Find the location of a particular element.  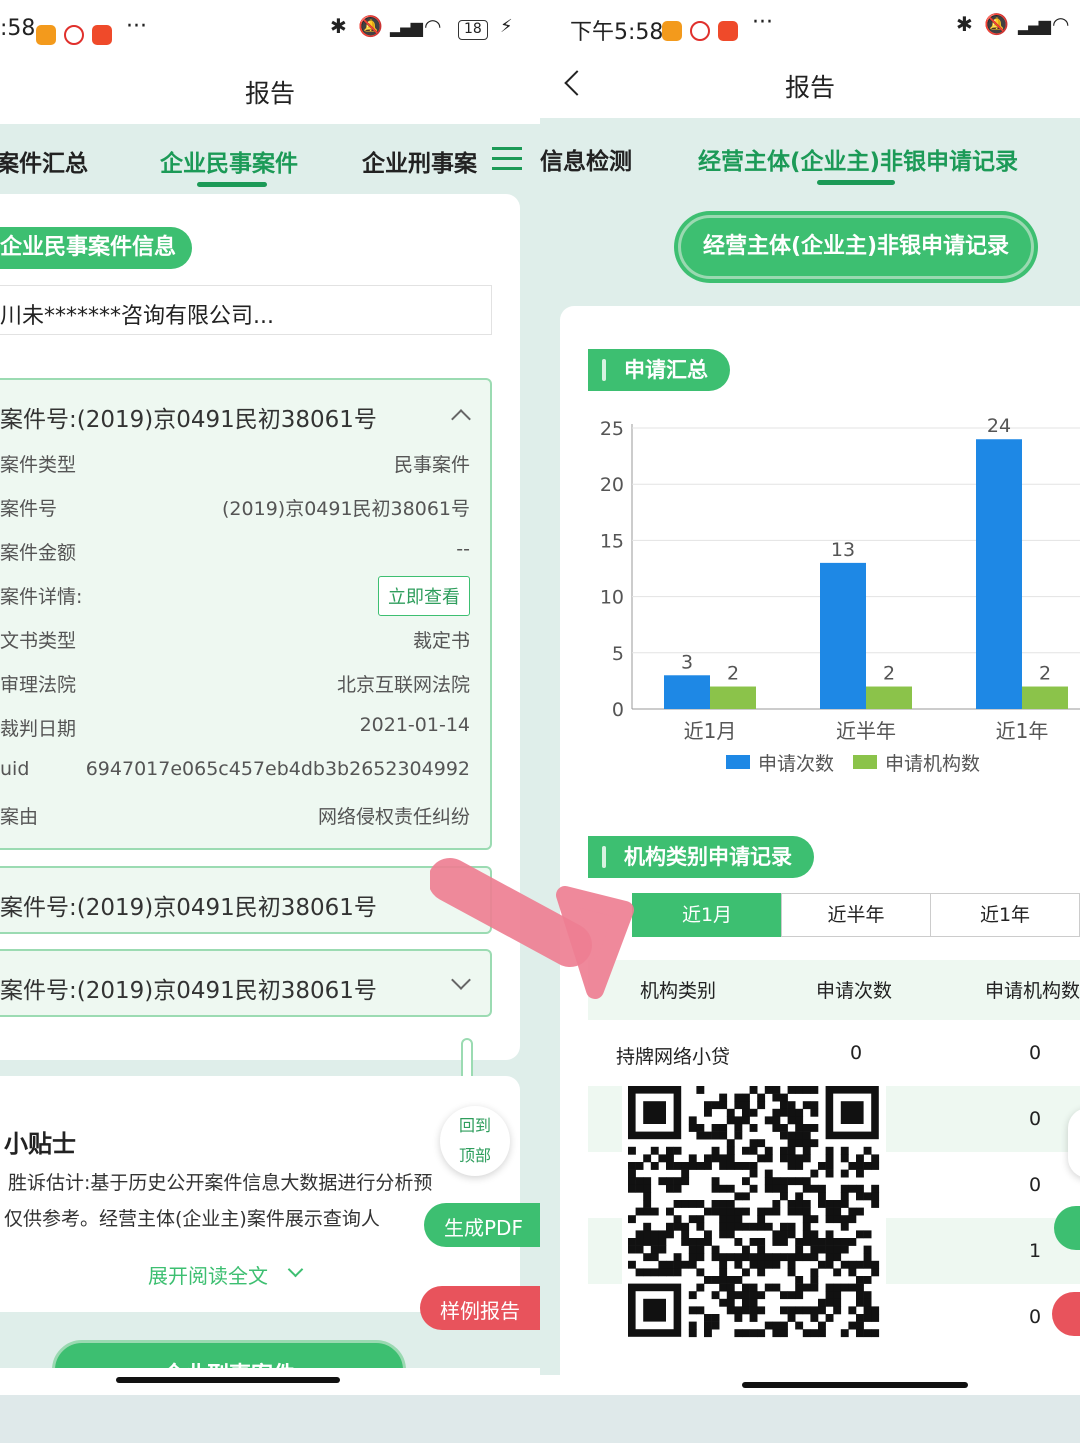

x-tick-label: 近1年 is located at coordinates (1022, 731).